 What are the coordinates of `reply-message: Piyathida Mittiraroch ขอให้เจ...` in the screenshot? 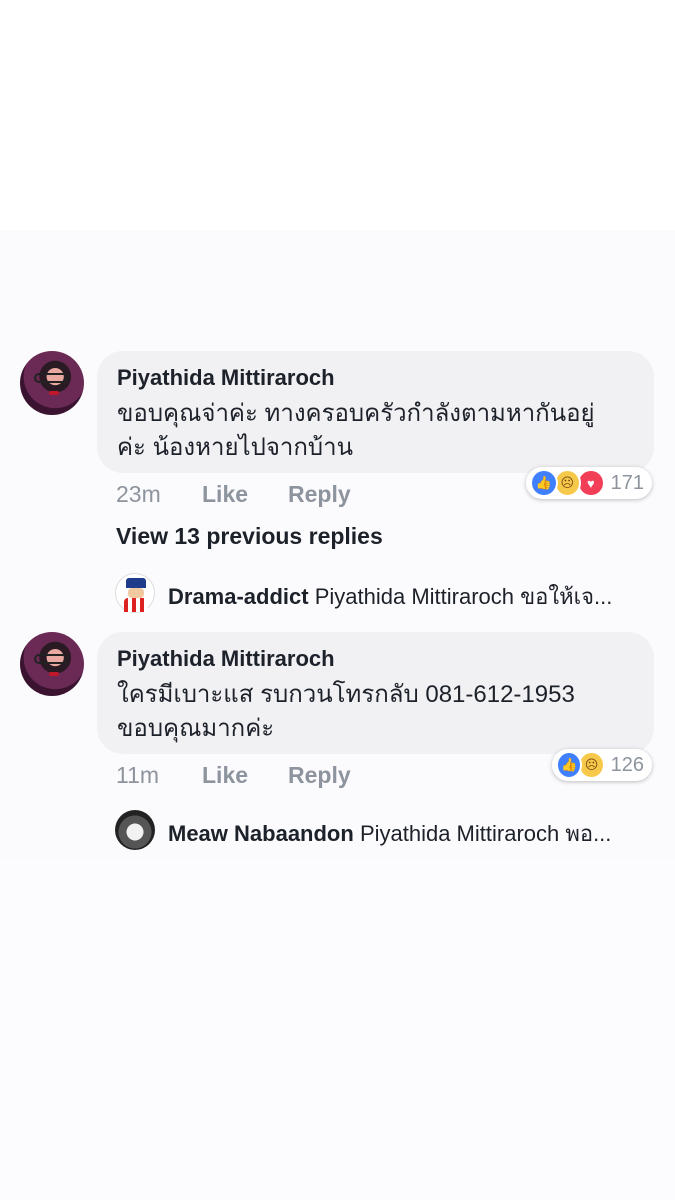 It's located at (463, 596).